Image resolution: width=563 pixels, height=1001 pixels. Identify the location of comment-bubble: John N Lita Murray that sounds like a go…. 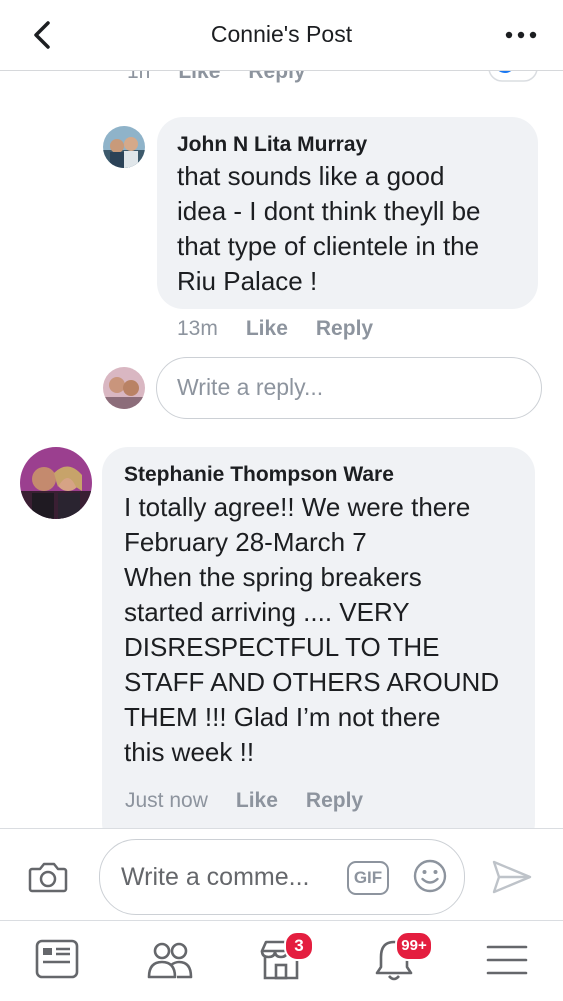
(347, 213).